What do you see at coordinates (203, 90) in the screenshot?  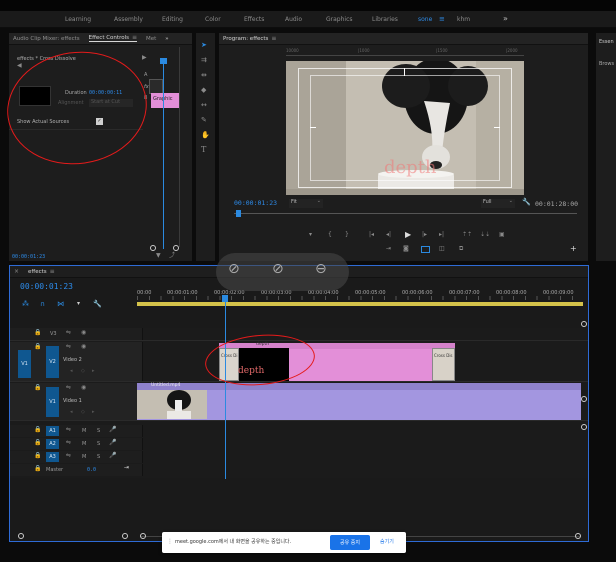 I see `razor-tool-icon: ◆` at bounding box center [203, 90].